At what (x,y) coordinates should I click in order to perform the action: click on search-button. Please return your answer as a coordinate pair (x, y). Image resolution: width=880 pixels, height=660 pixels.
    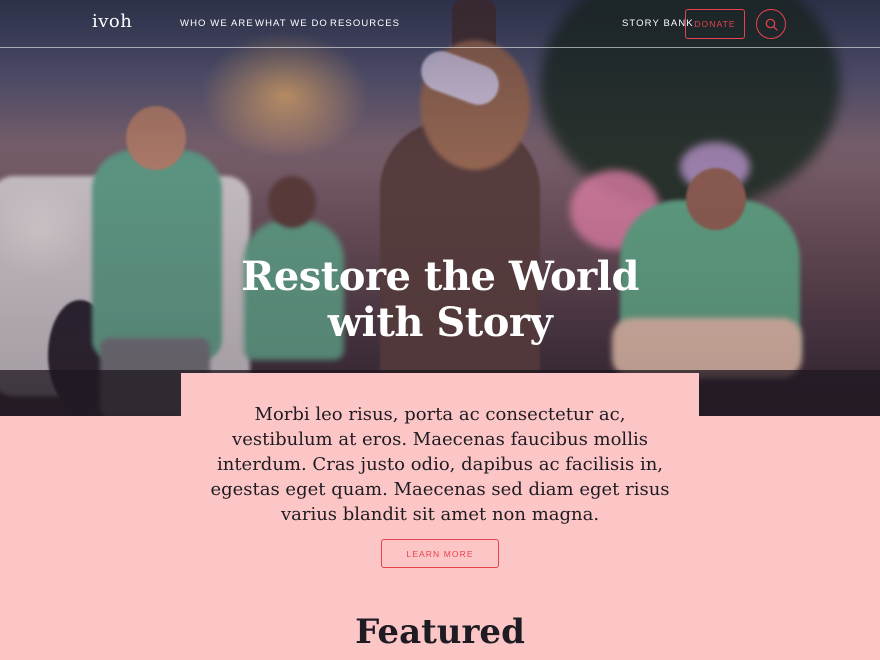
    Looking at the image, I should click on (771, 24).